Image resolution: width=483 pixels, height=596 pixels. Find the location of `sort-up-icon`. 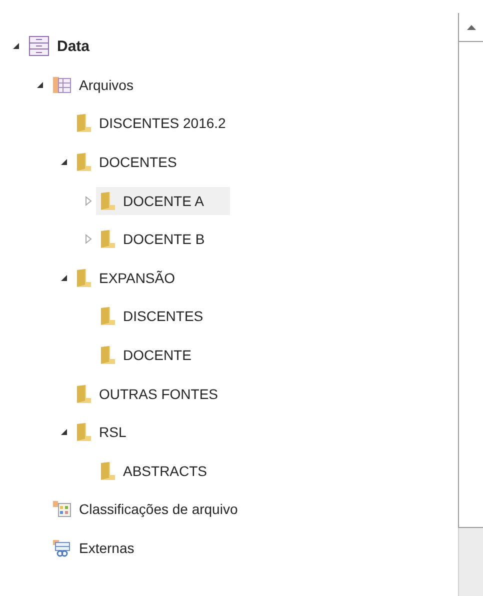

sort-up-icon is located at coordinates (471, 27).